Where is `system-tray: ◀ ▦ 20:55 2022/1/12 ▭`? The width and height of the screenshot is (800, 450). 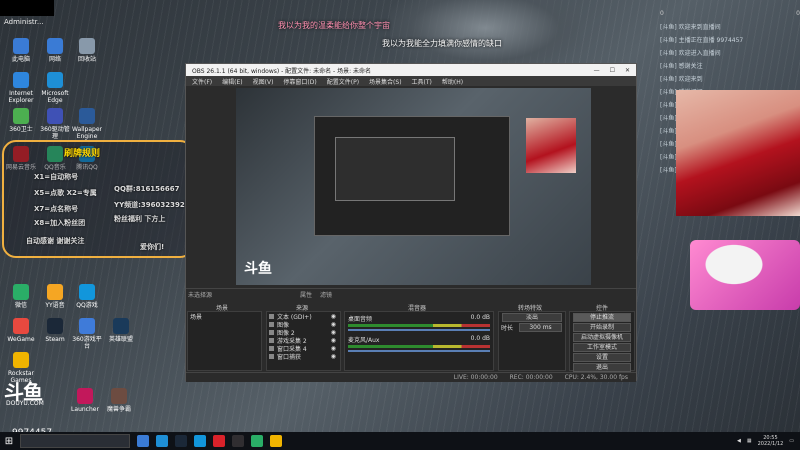 system-tray: ◀ ▦ 20:55 2022/1/12 ▭ is located at coordinates (768, 441).